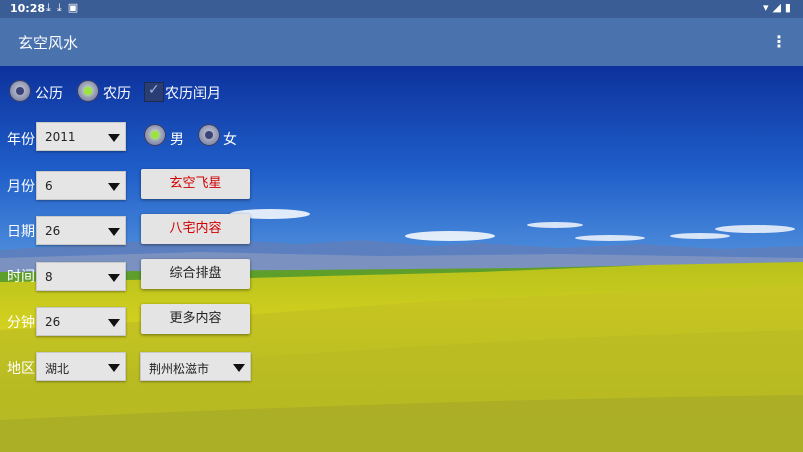 This screenshot has height=452, width=803. What do you see at coordinates (28, 8) in the screenshot?
I see `status-time: 10:28` at bounding box center [28, 8].